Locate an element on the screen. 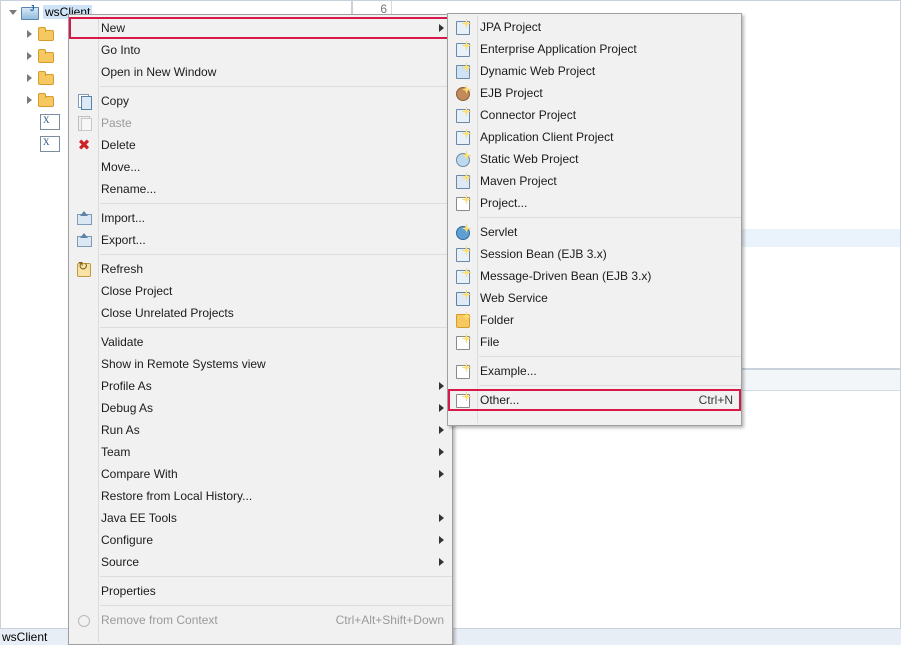 Image resolution: width=901 pixels, height=645 pixels. paste-icon is located at coordinates (84, 123).